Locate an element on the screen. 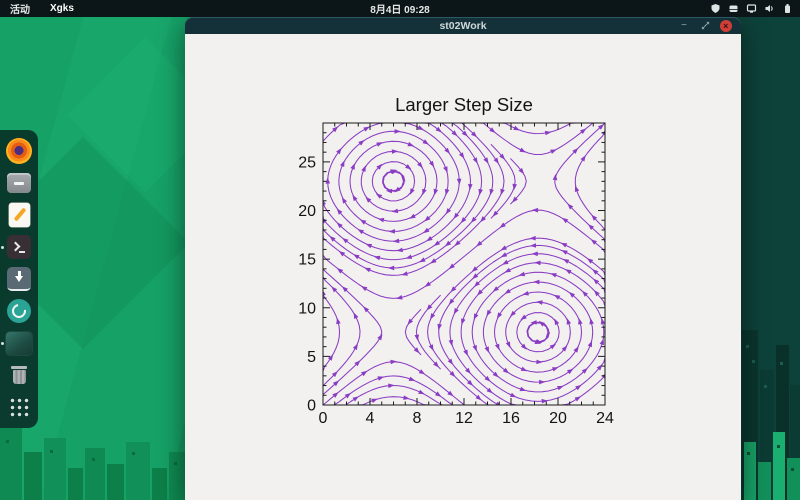 This screenshot has height=500, width=800. terminal-icon is located at coordinates (19, 247).